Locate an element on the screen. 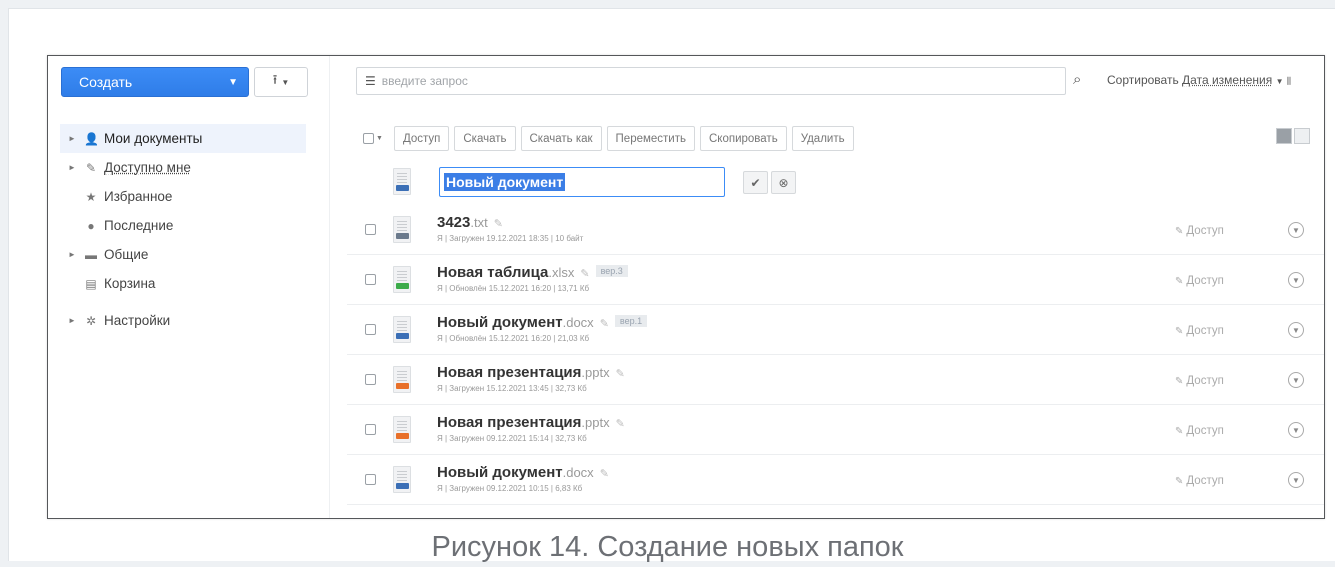 This screenshot has width=1335, height=567. access-label: Доступ is located at coordinates (1205, 481).